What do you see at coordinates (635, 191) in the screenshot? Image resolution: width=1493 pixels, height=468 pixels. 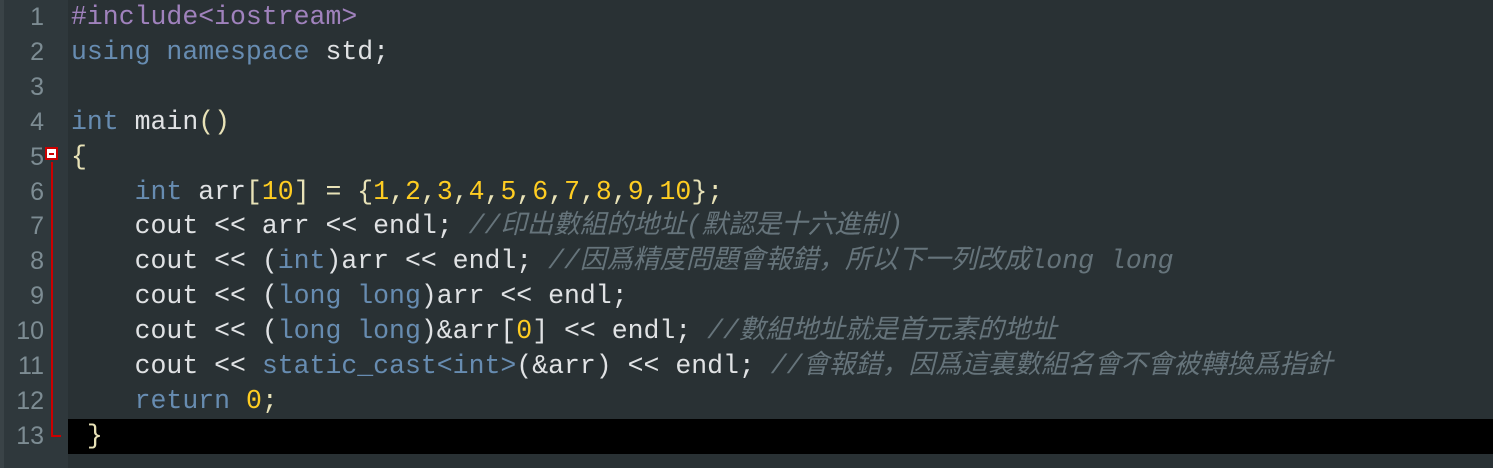 I see `number-token: 9` at bounding box center [635, 191].